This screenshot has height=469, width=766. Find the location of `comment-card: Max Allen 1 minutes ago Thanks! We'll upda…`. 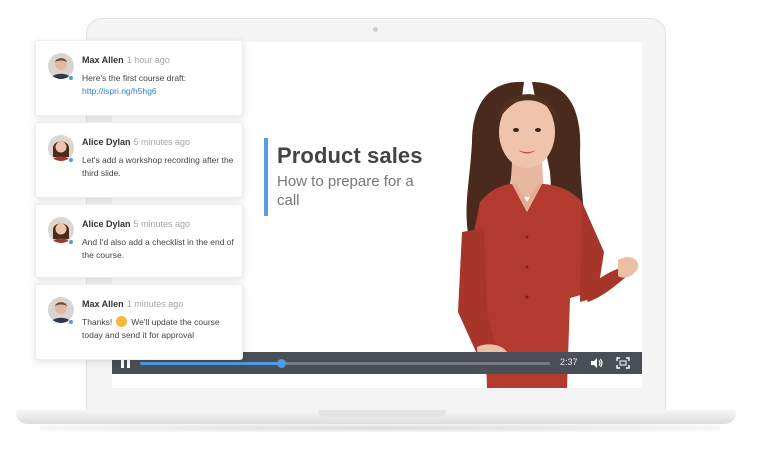

comment-card: Max Allen 1 minutes ago Thanks! We'll upda… is located at coordinates (139, 322).